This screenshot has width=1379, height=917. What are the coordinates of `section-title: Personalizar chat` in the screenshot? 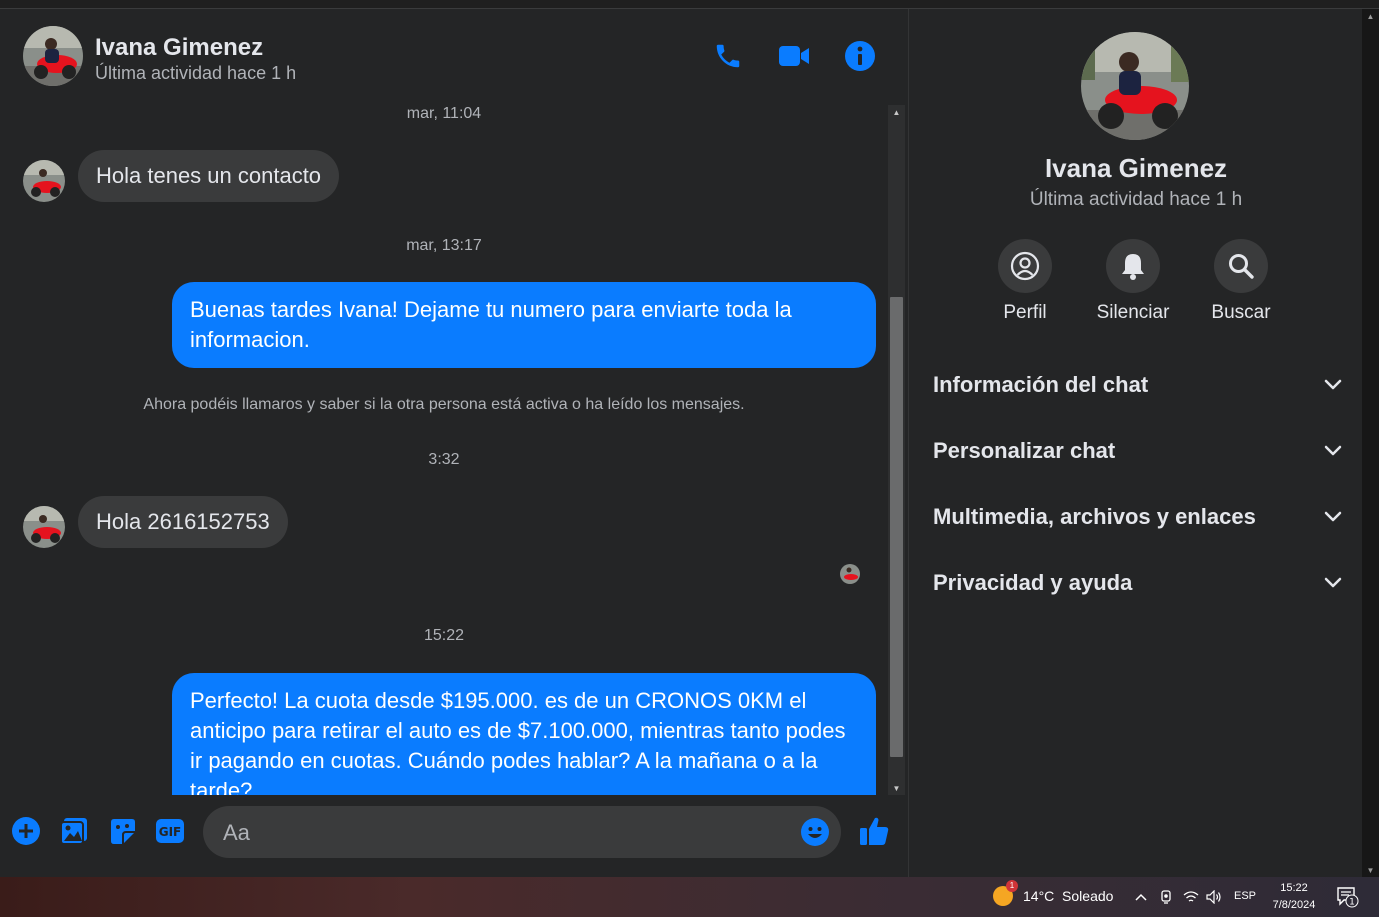 It's located at (1024, 450).